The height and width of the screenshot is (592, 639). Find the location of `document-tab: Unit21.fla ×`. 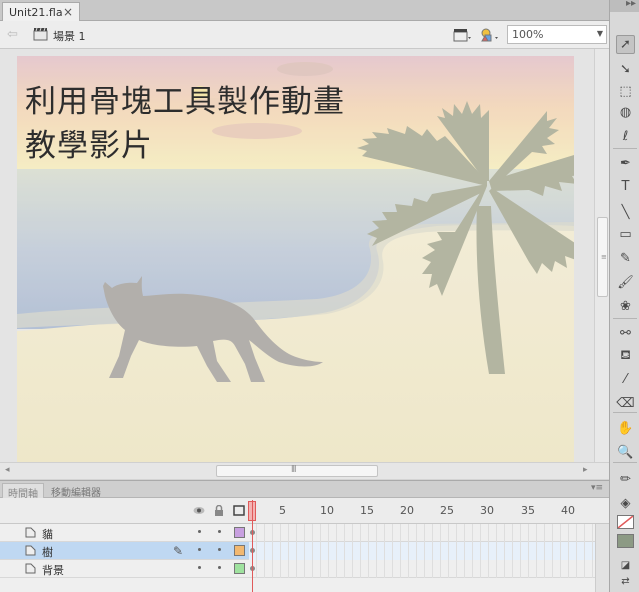

document-tab: Unit21.fla × is located at coordinates (41, 11).